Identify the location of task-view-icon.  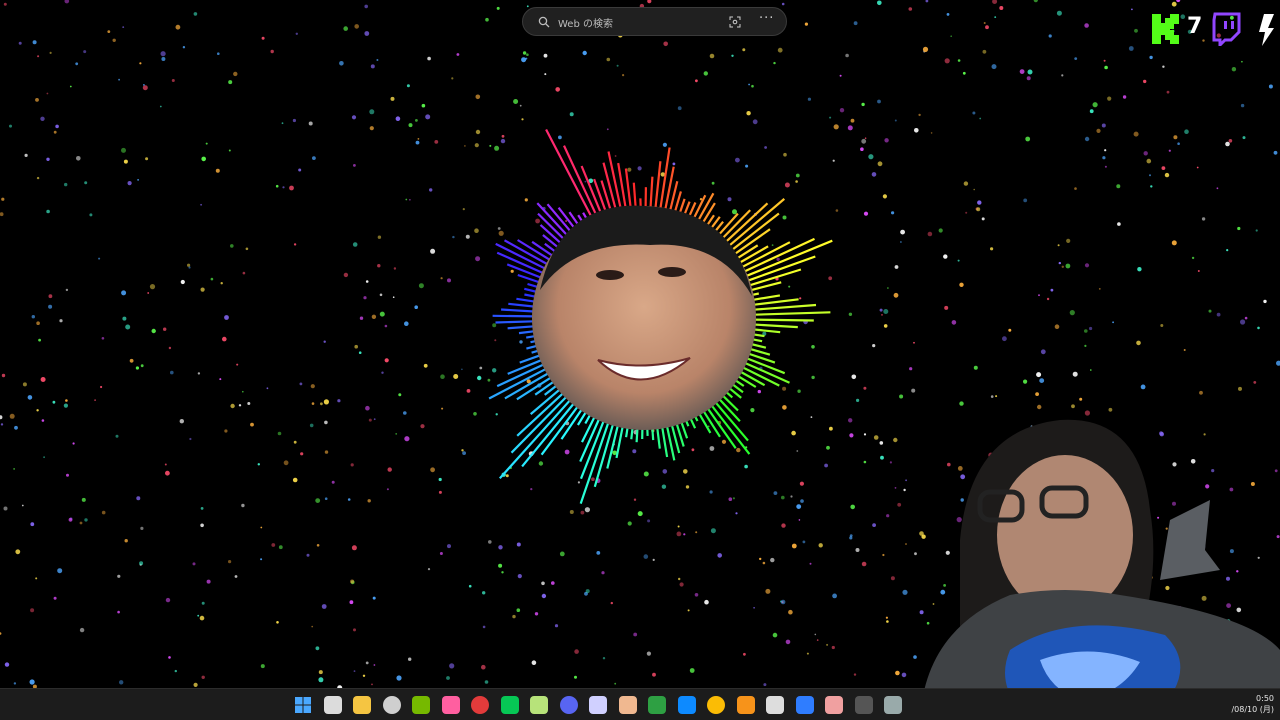
(332, 705).